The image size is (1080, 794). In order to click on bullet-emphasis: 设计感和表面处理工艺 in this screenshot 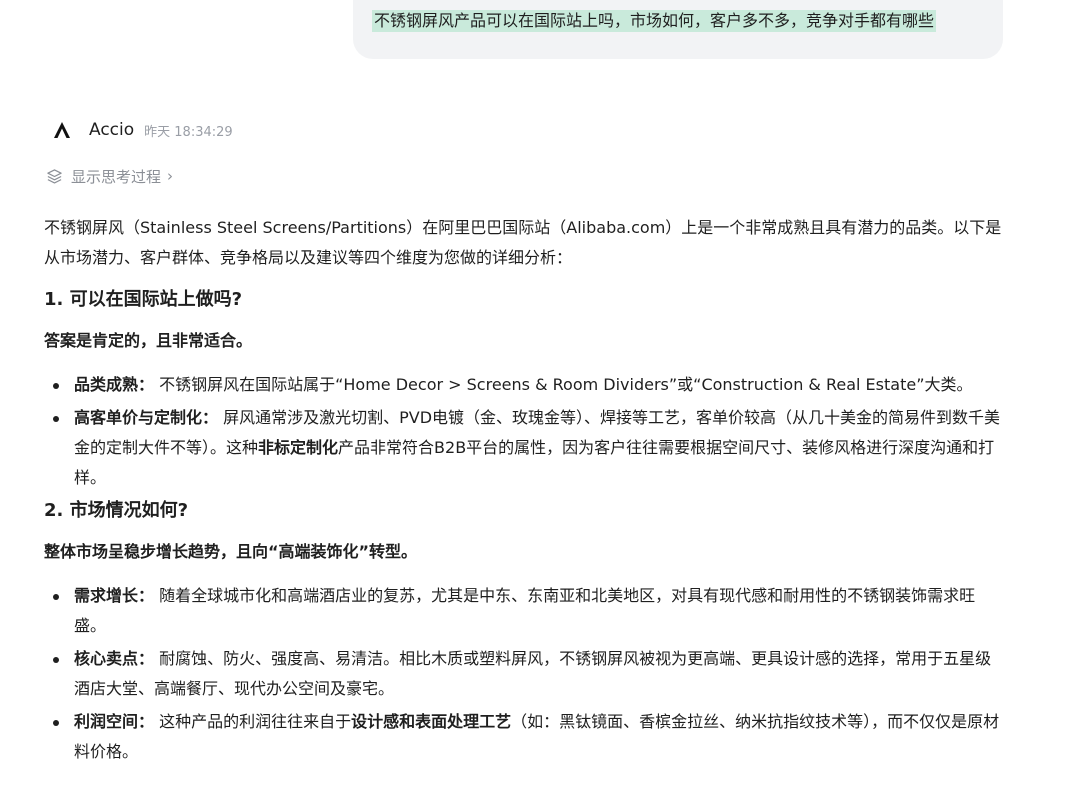, I will do `click(431, 721)`.